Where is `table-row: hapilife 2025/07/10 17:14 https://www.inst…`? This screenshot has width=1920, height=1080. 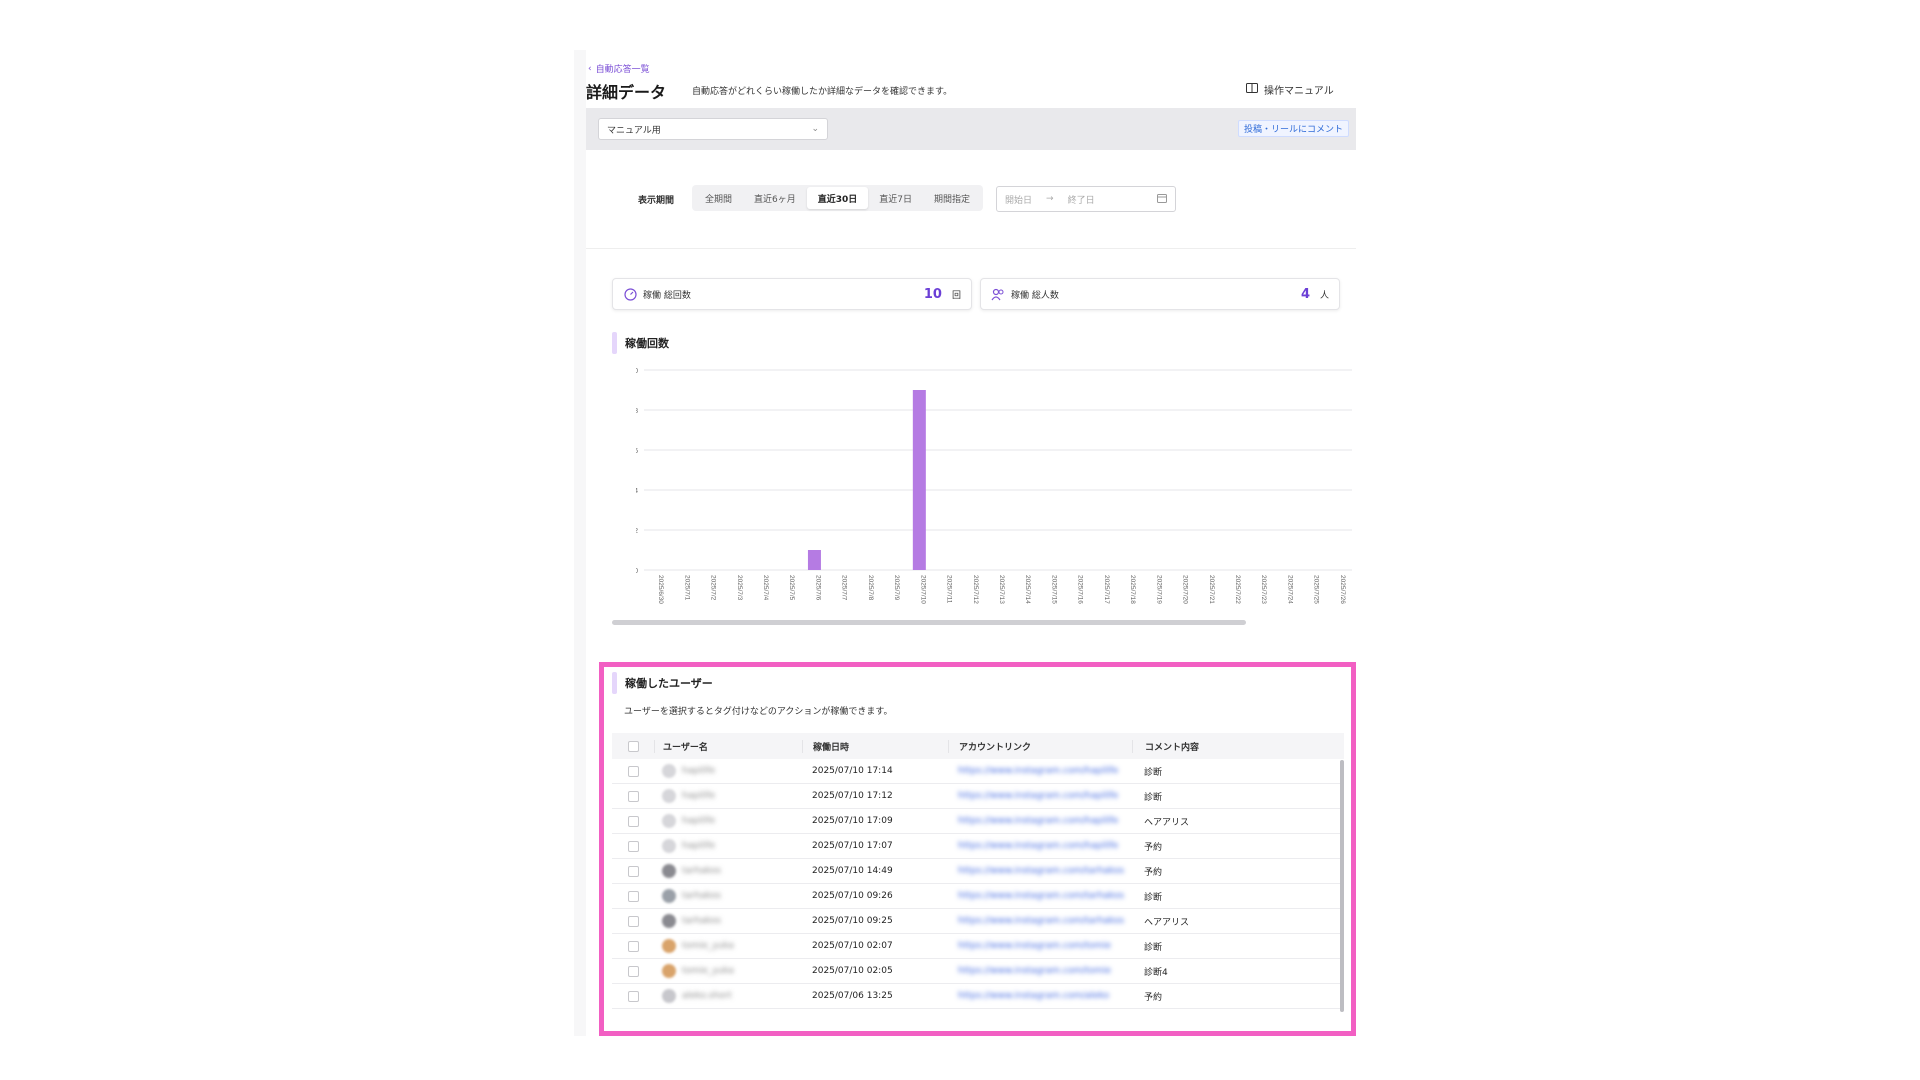
table-row: hapilife 2025/07/10 17:14 https://www.inst… is located at coordinates (978, 771).